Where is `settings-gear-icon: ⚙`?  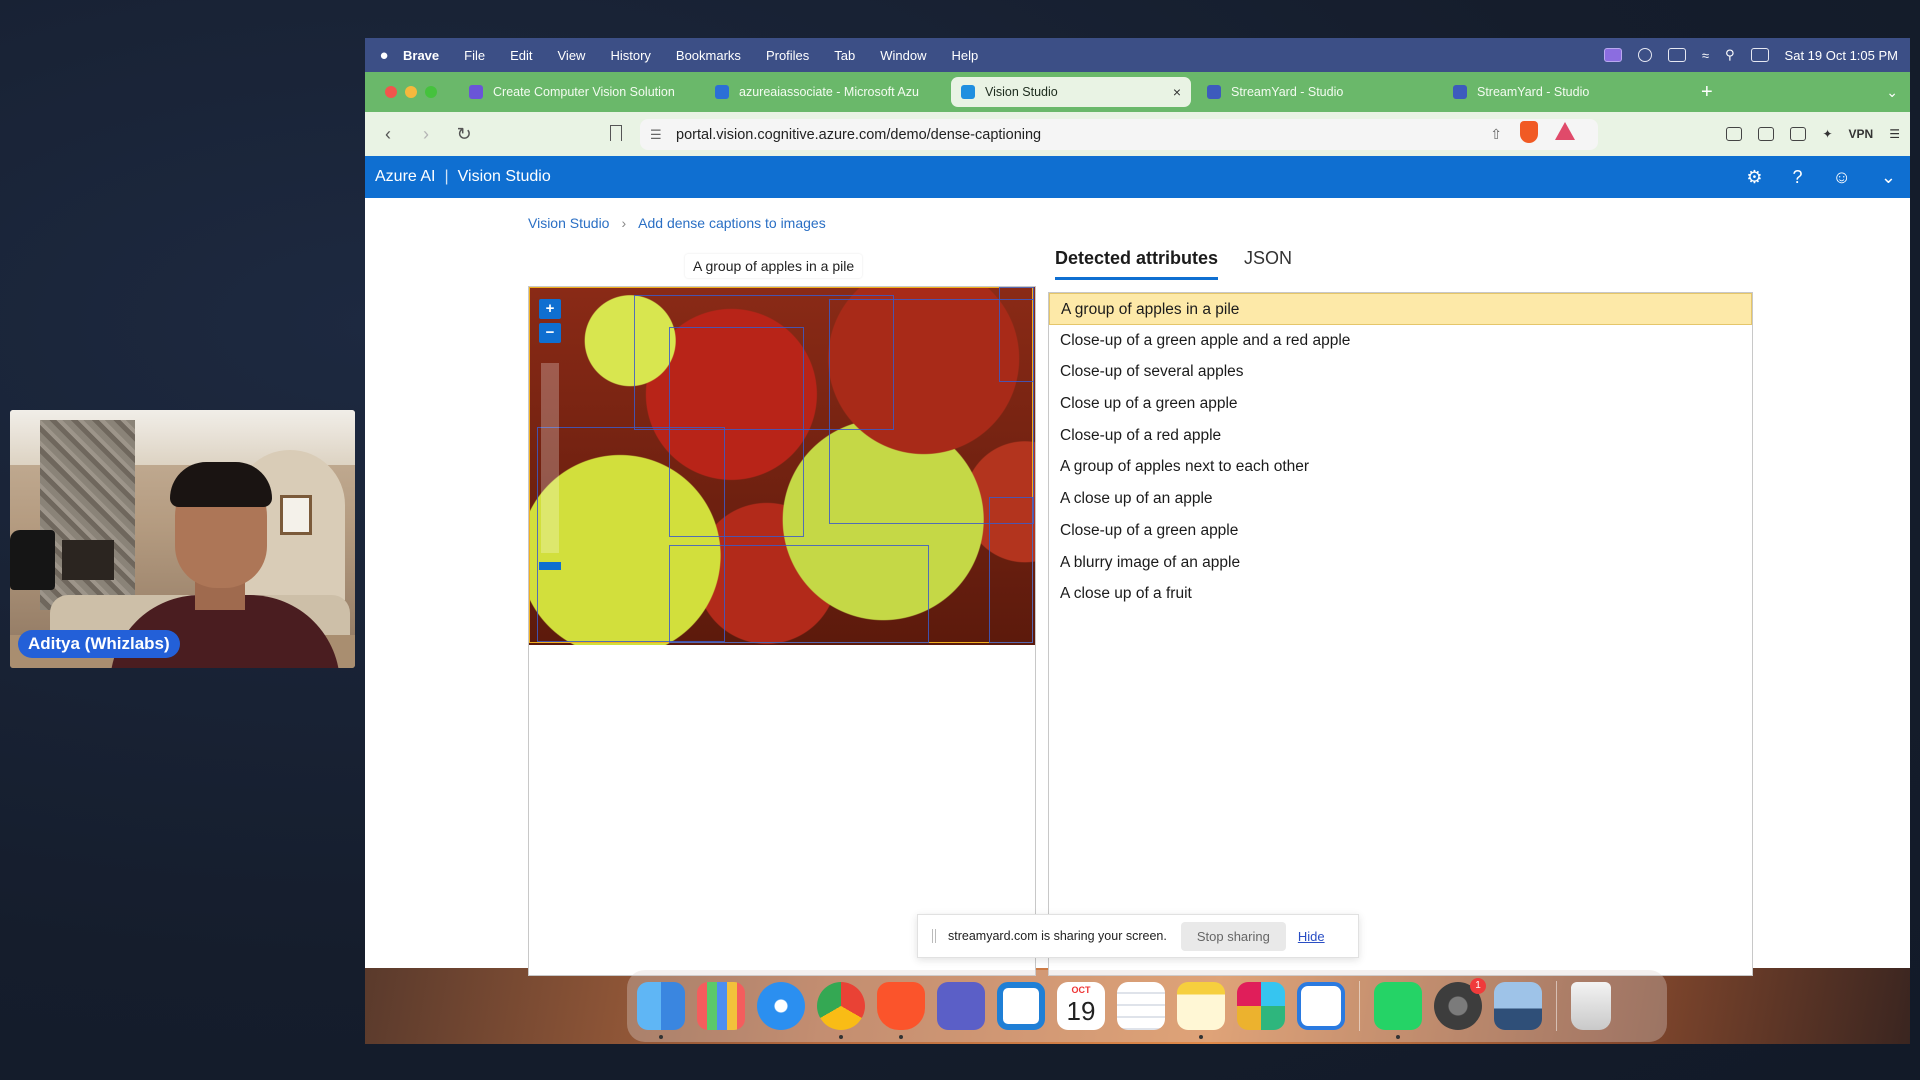
settings-gear-icon: ⚙ is located at coordinates (1754, 177).